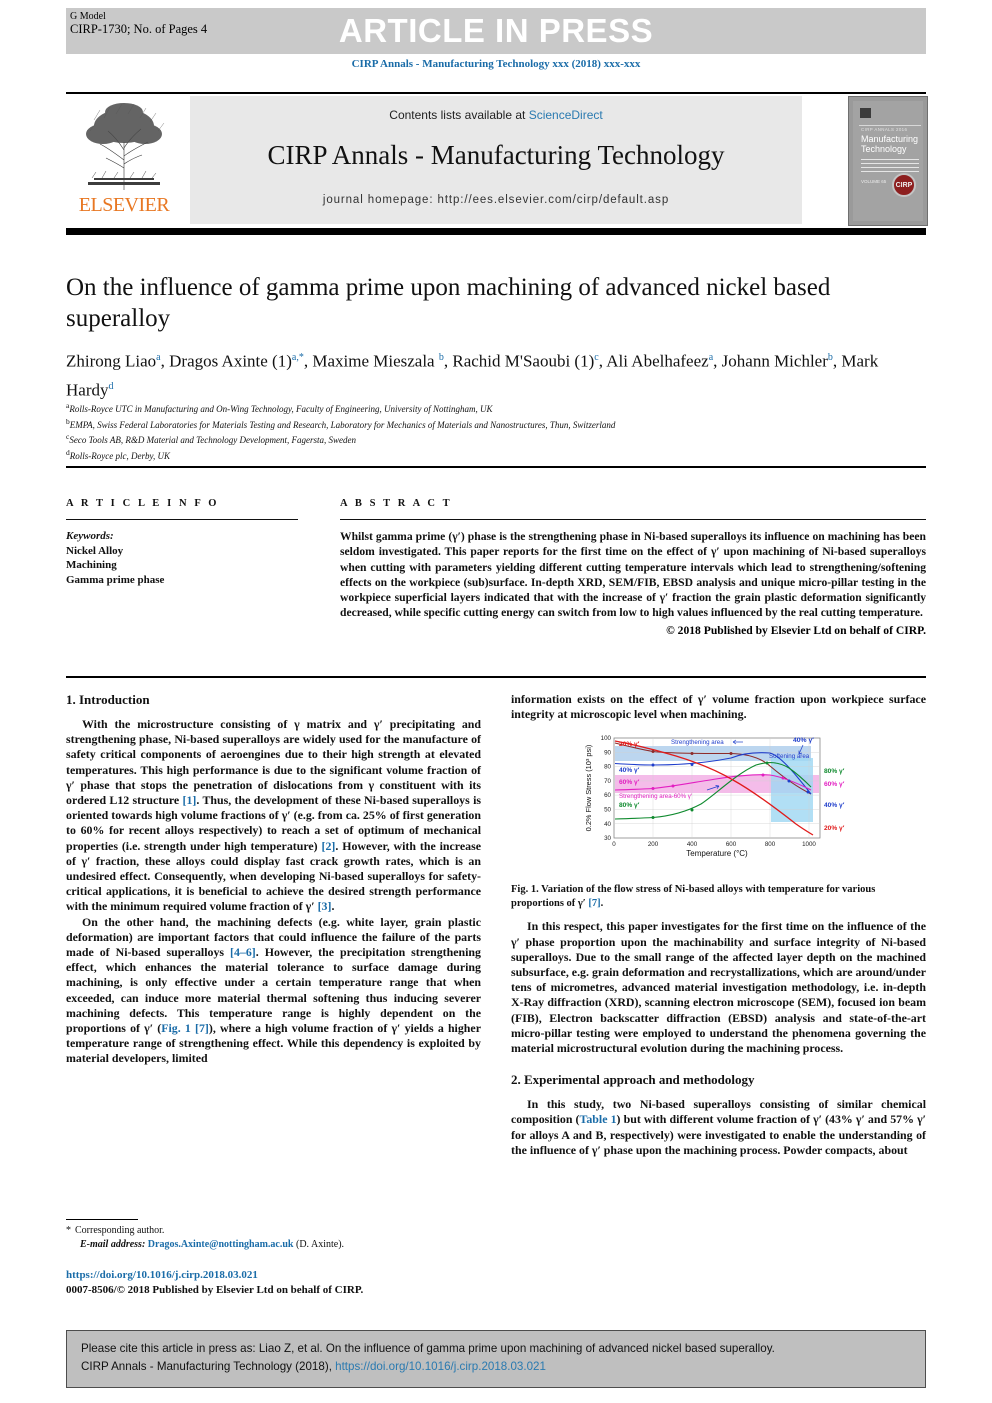 This screenshot has height=1403, width=992. I want to click on cirp-logo-icon: CIRP, so click(904, 185).